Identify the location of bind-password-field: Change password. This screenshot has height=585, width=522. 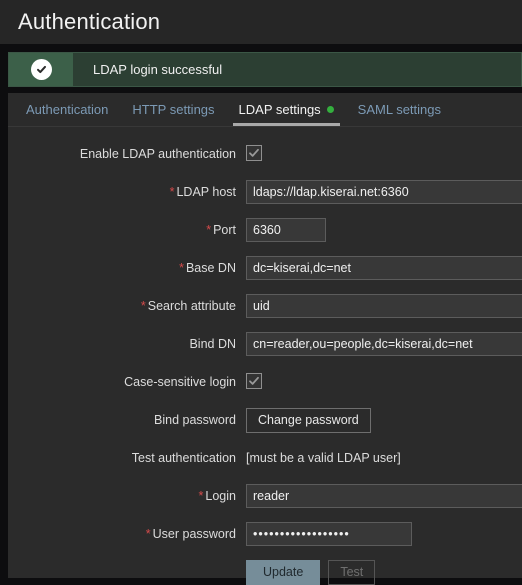
(384, 420).